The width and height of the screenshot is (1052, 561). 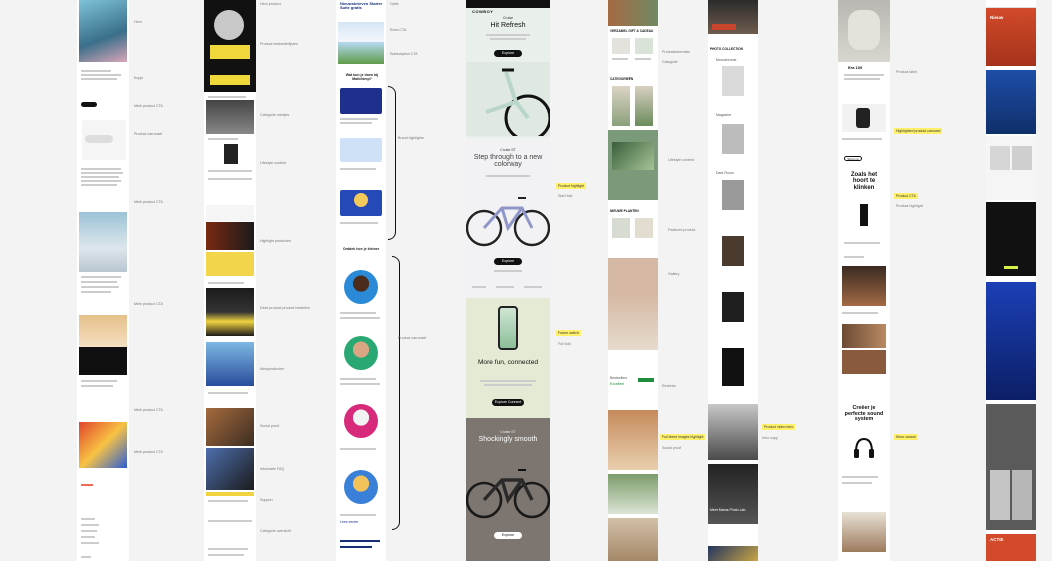 What do you see at coordinates (726, 49) in the screenshot?
I see `section-heading: PHOTO COLLECTION` at bounding box center [726, 49].